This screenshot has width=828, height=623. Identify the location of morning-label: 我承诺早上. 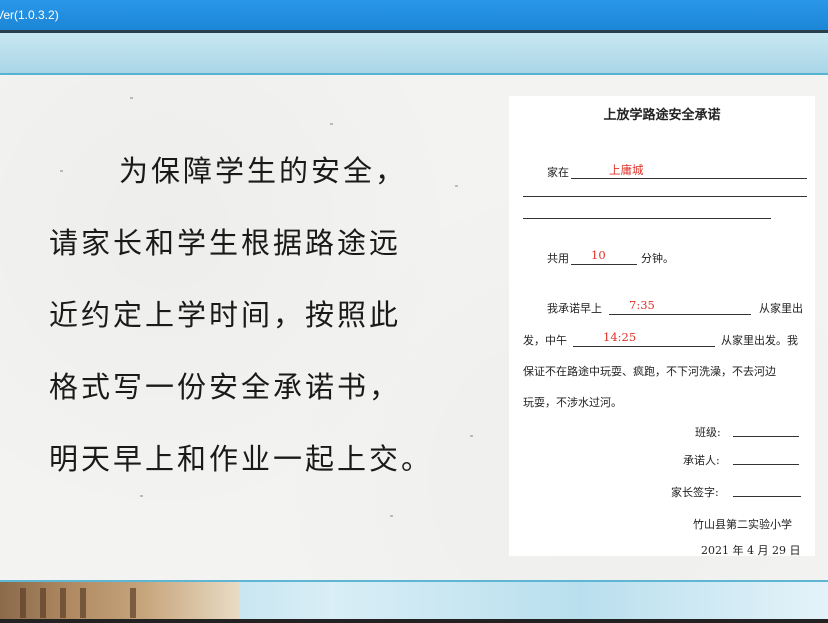
(574, 308).